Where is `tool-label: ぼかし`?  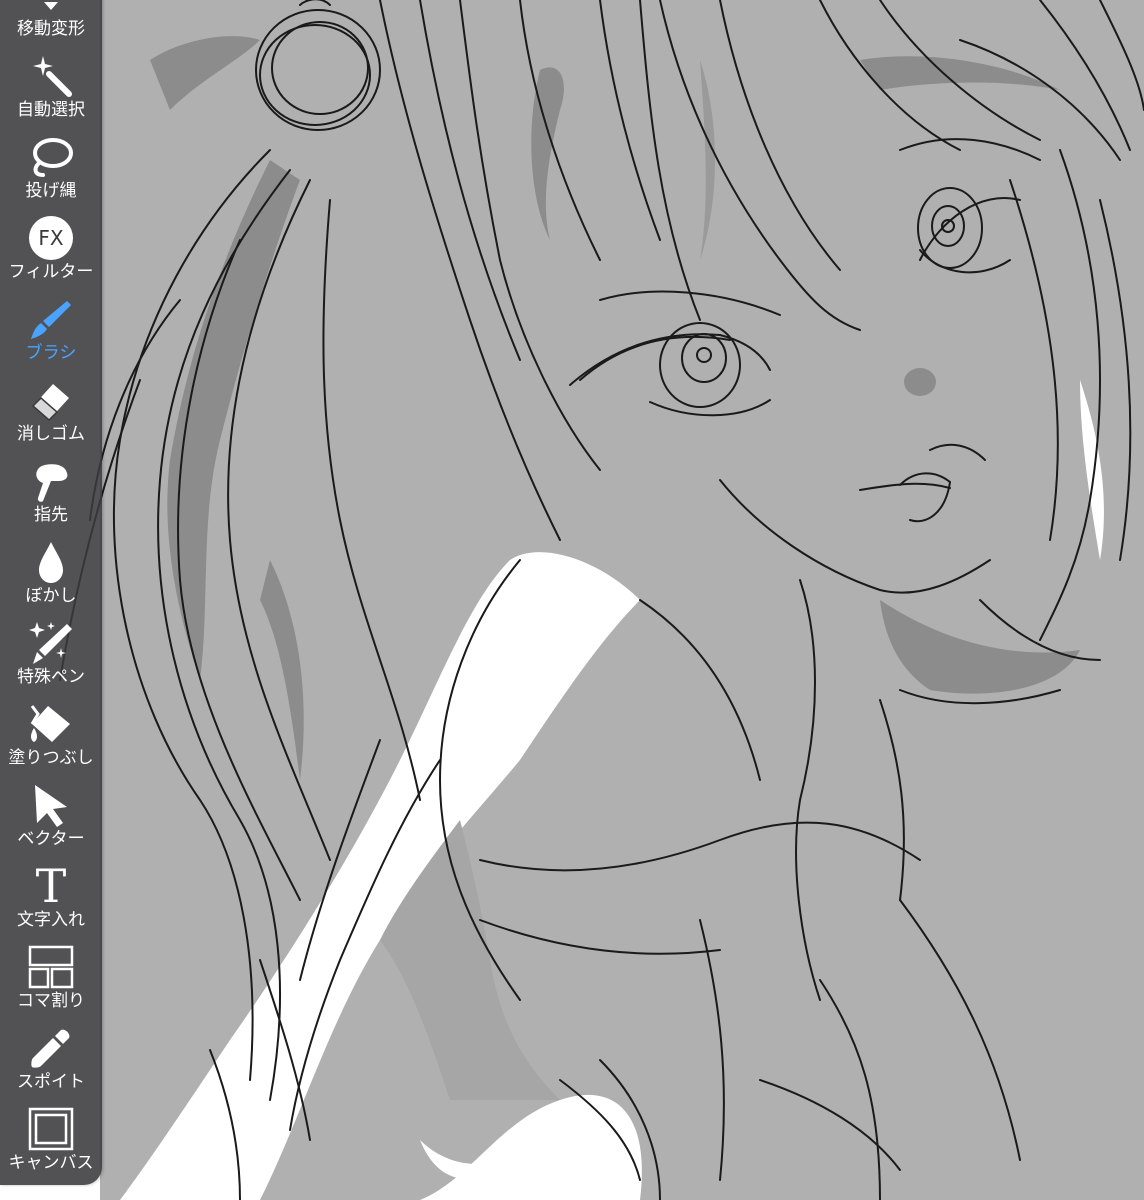 tool-label: ぼかし is located at coordinates (51, 596).